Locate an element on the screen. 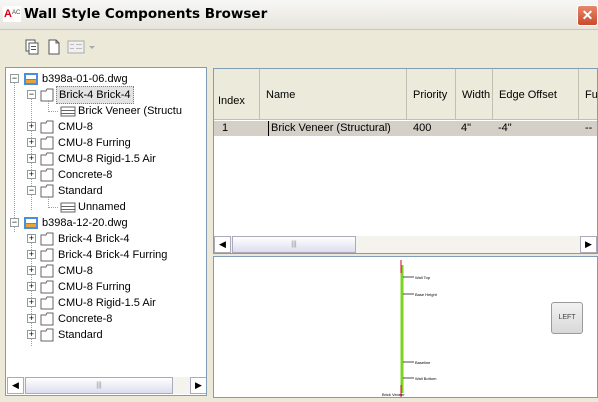 The height and width of the screenshot is (402, 598). wall-bottom-label: Wall Bottom is located at coordinates (426, 378).